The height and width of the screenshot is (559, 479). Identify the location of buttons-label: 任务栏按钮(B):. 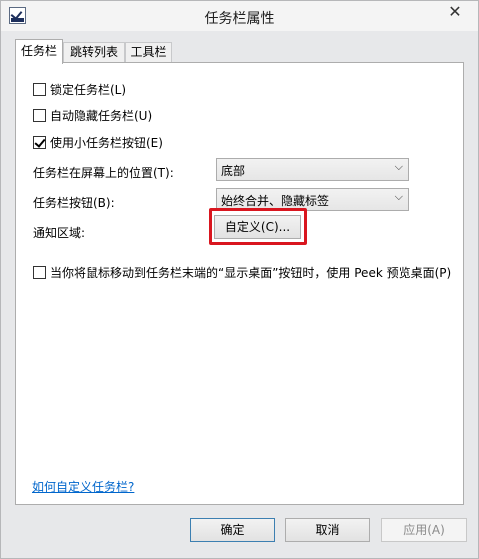
(74, 203).